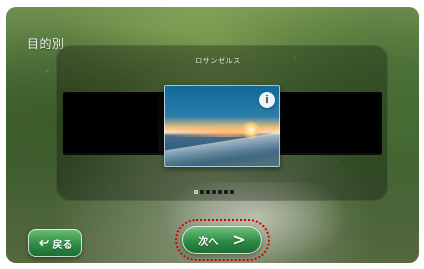 The width and height of the screenshot is (424, 269). I want to click on carousel-item-prev, so click(110, 123).